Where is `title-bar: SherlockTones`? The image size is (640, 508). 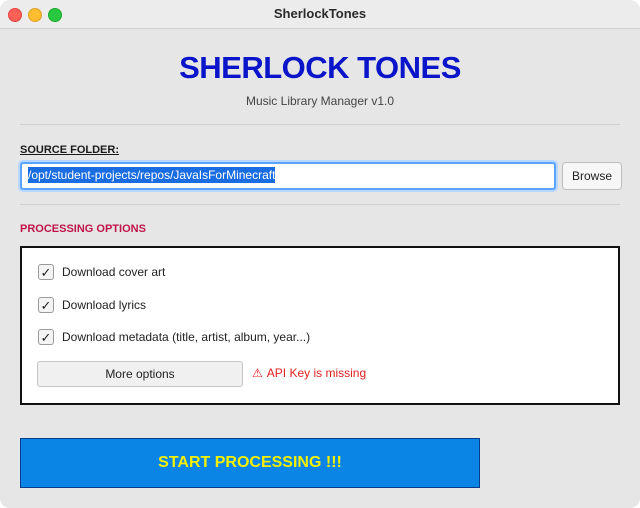 title-bar: SherlockTones is located at coordinates (320, 14).